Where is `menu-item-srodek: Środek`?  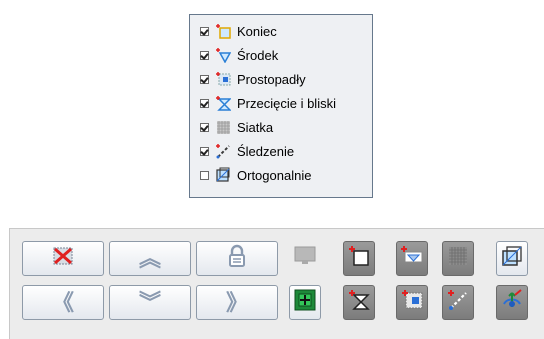
menu-item-srodek: Środek is located at coordinates (281, 55).